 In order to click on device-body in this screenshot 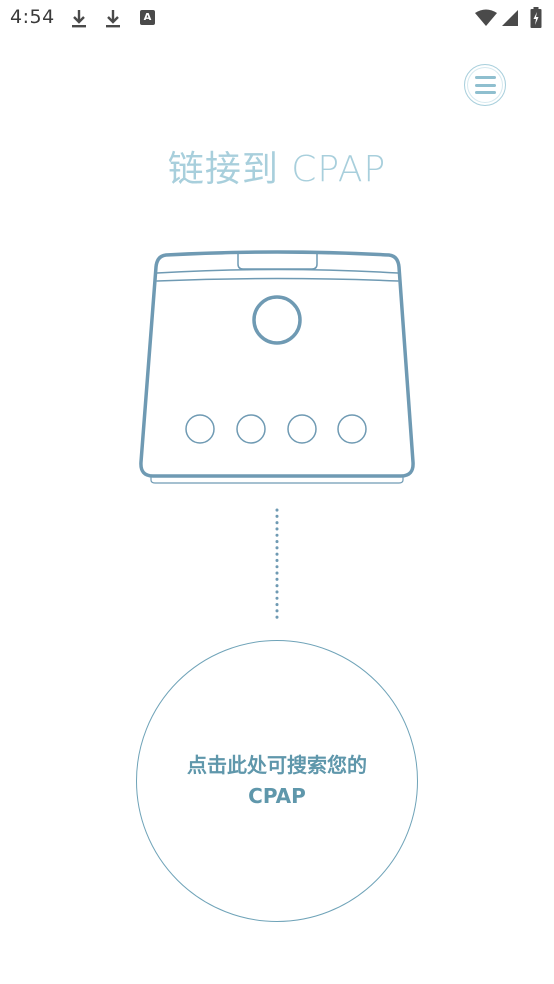, I will do `click(277, 364)`.